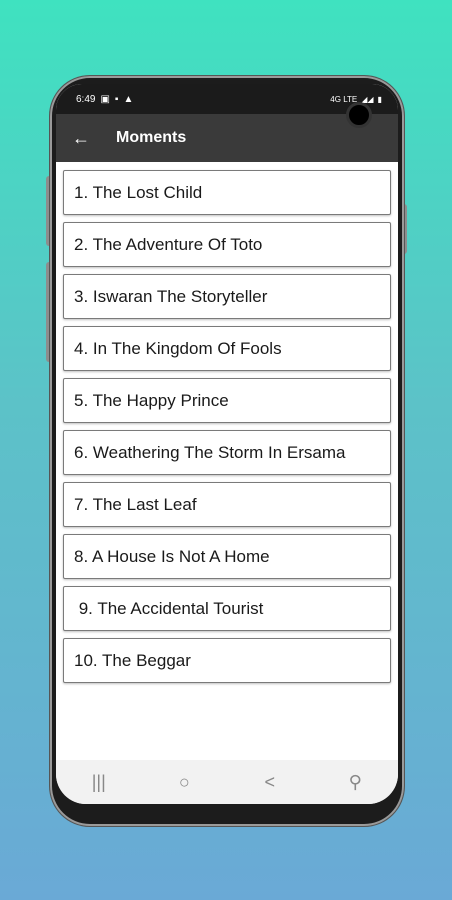 This screenshot has height=900, width=452. I want to click on clock: 6:49, so click(86, 99).